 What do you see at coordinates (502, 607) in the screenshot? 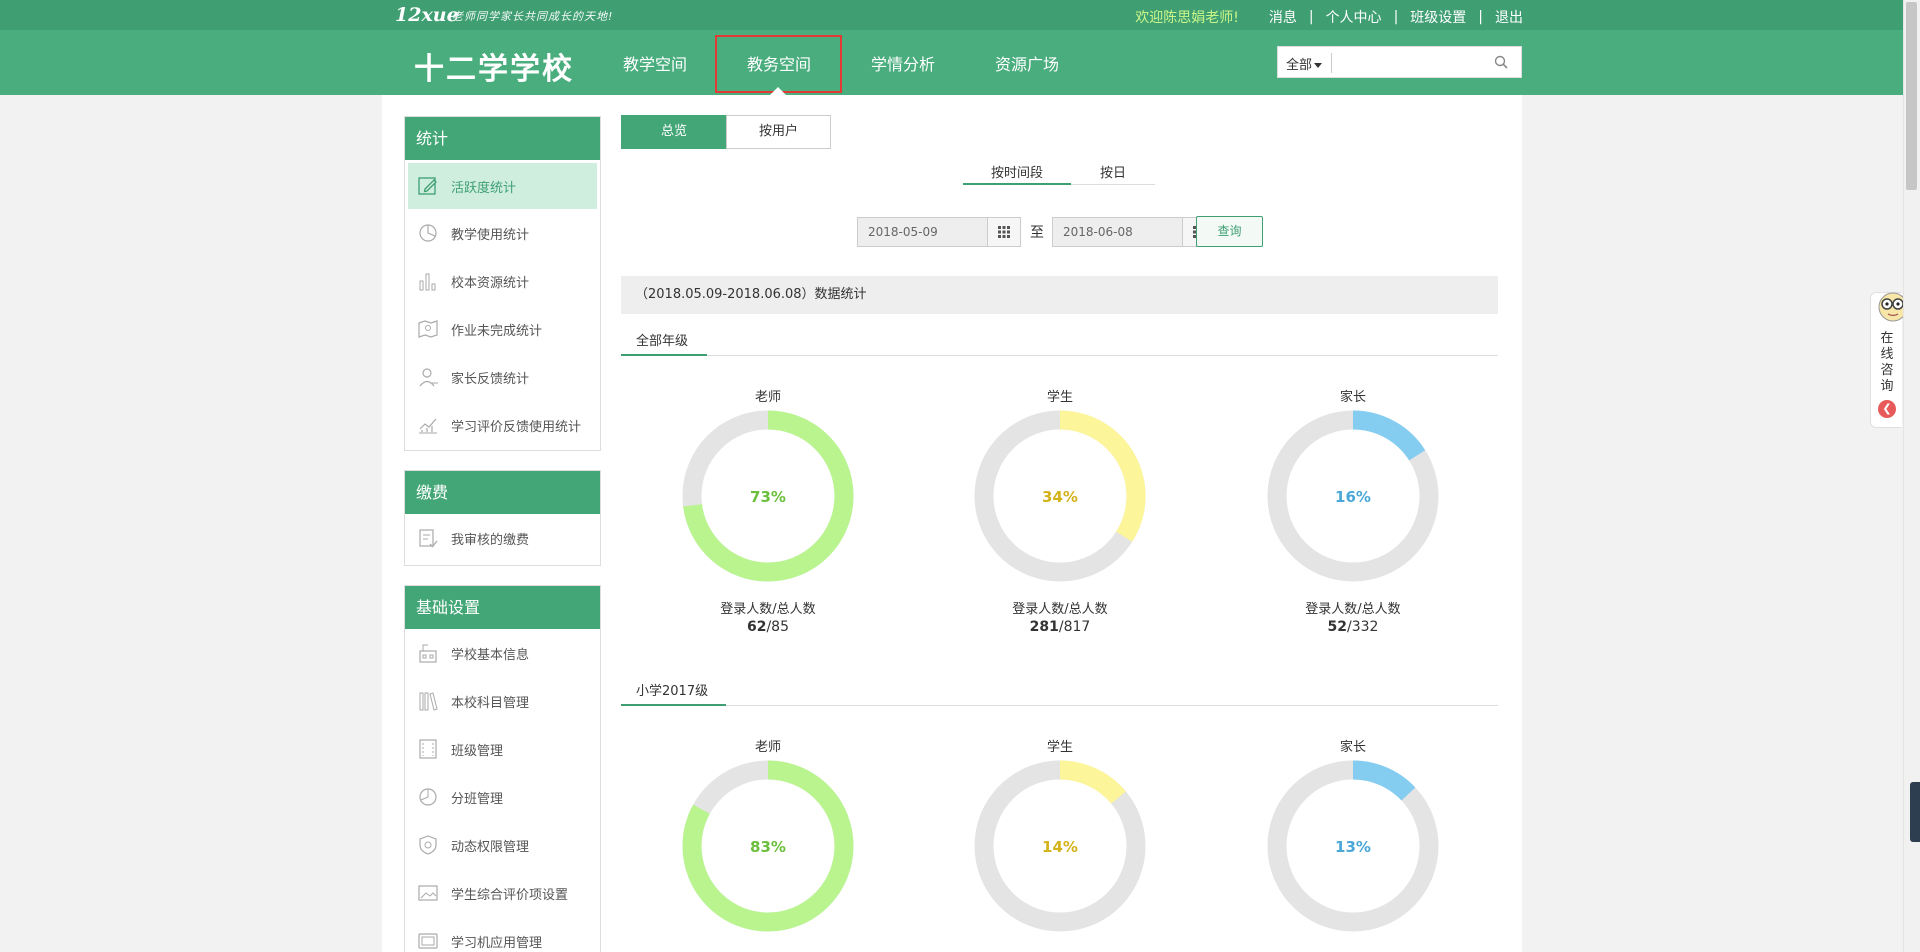
I see `panel-title-base-settings: 基础设置` at bounding box center [502, 607].